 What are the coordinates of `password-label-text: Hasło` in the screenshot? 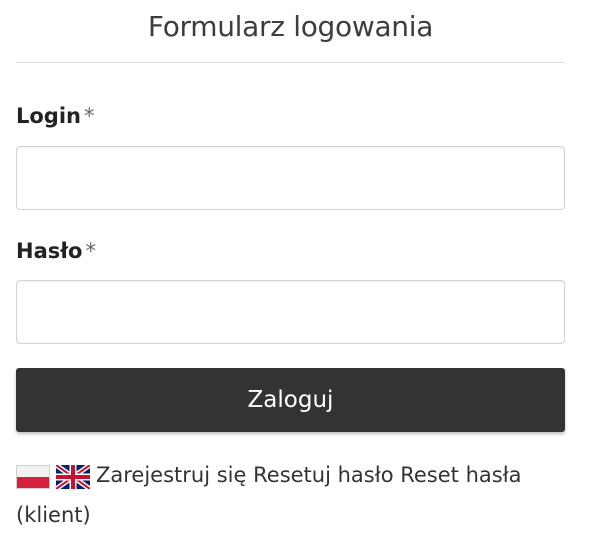 It's located at (49, 251).